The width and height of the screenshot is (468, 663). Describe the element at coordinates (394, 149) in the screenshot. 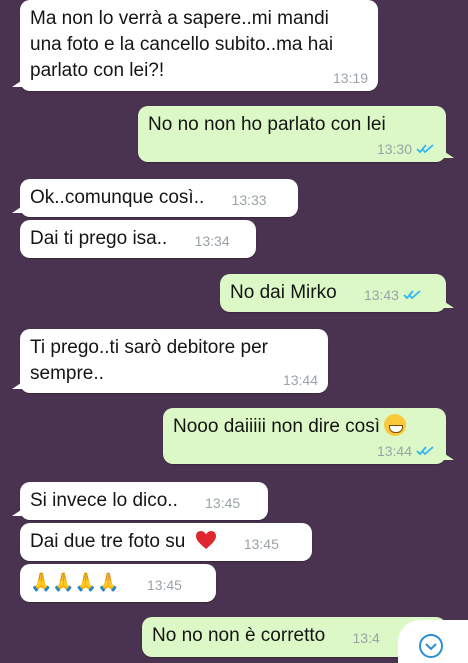

I see `message-time: 13:30` at that location.